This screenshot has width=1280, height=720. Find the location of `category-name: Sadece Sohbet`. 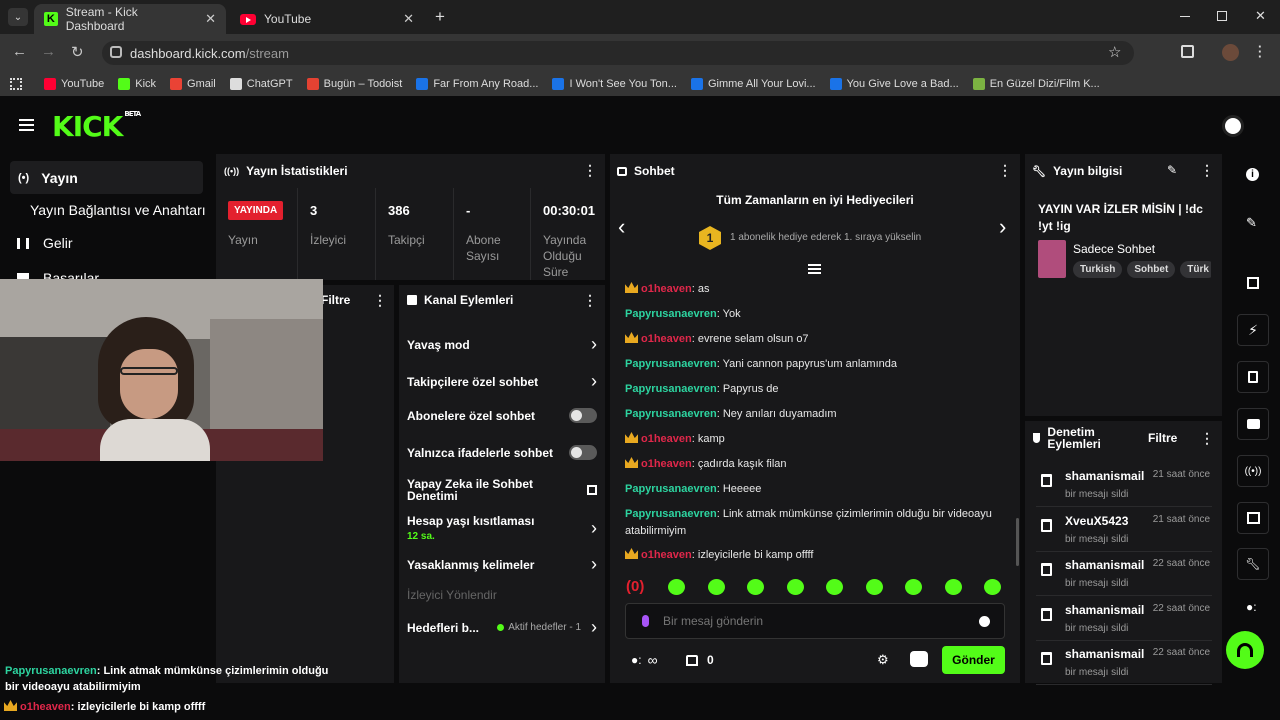

category-name: Sadece Sohbet is located at coordinates (1114, 249).